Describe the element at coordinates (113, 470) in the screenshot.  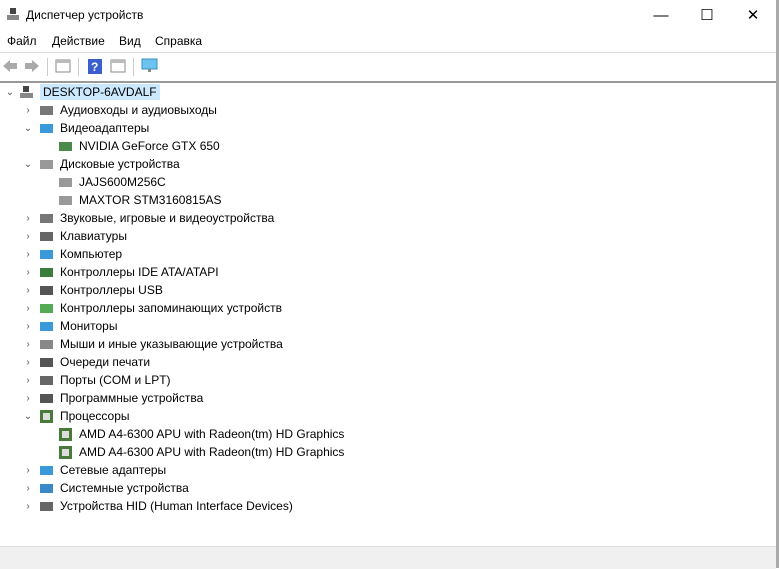
I see `tree-item-label: Сетевые адаптеры` at that location.